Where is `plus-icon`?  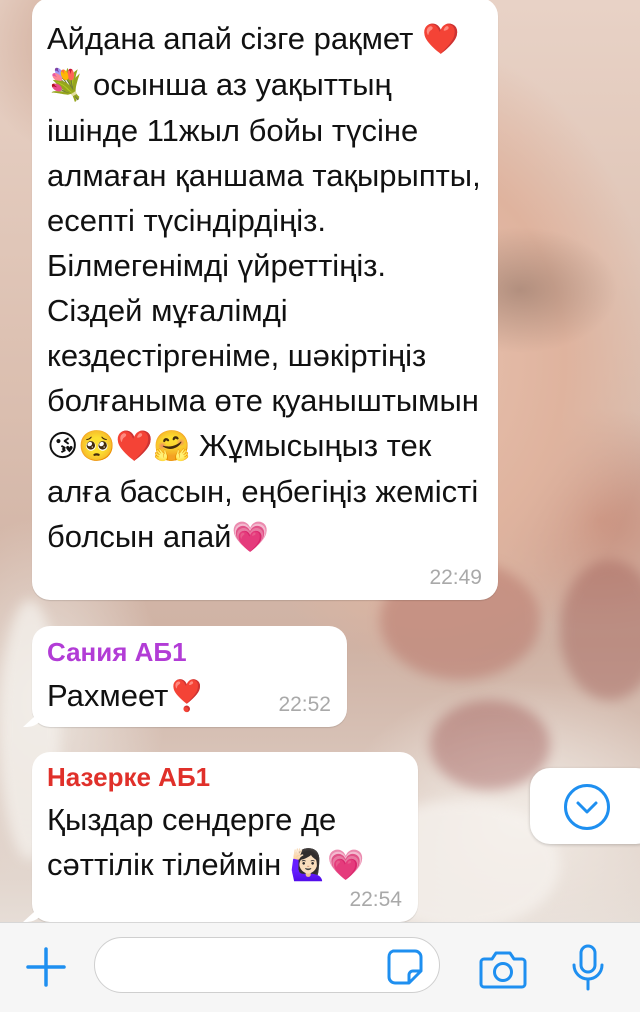
plus-icon is located at coordinates (46, 967).